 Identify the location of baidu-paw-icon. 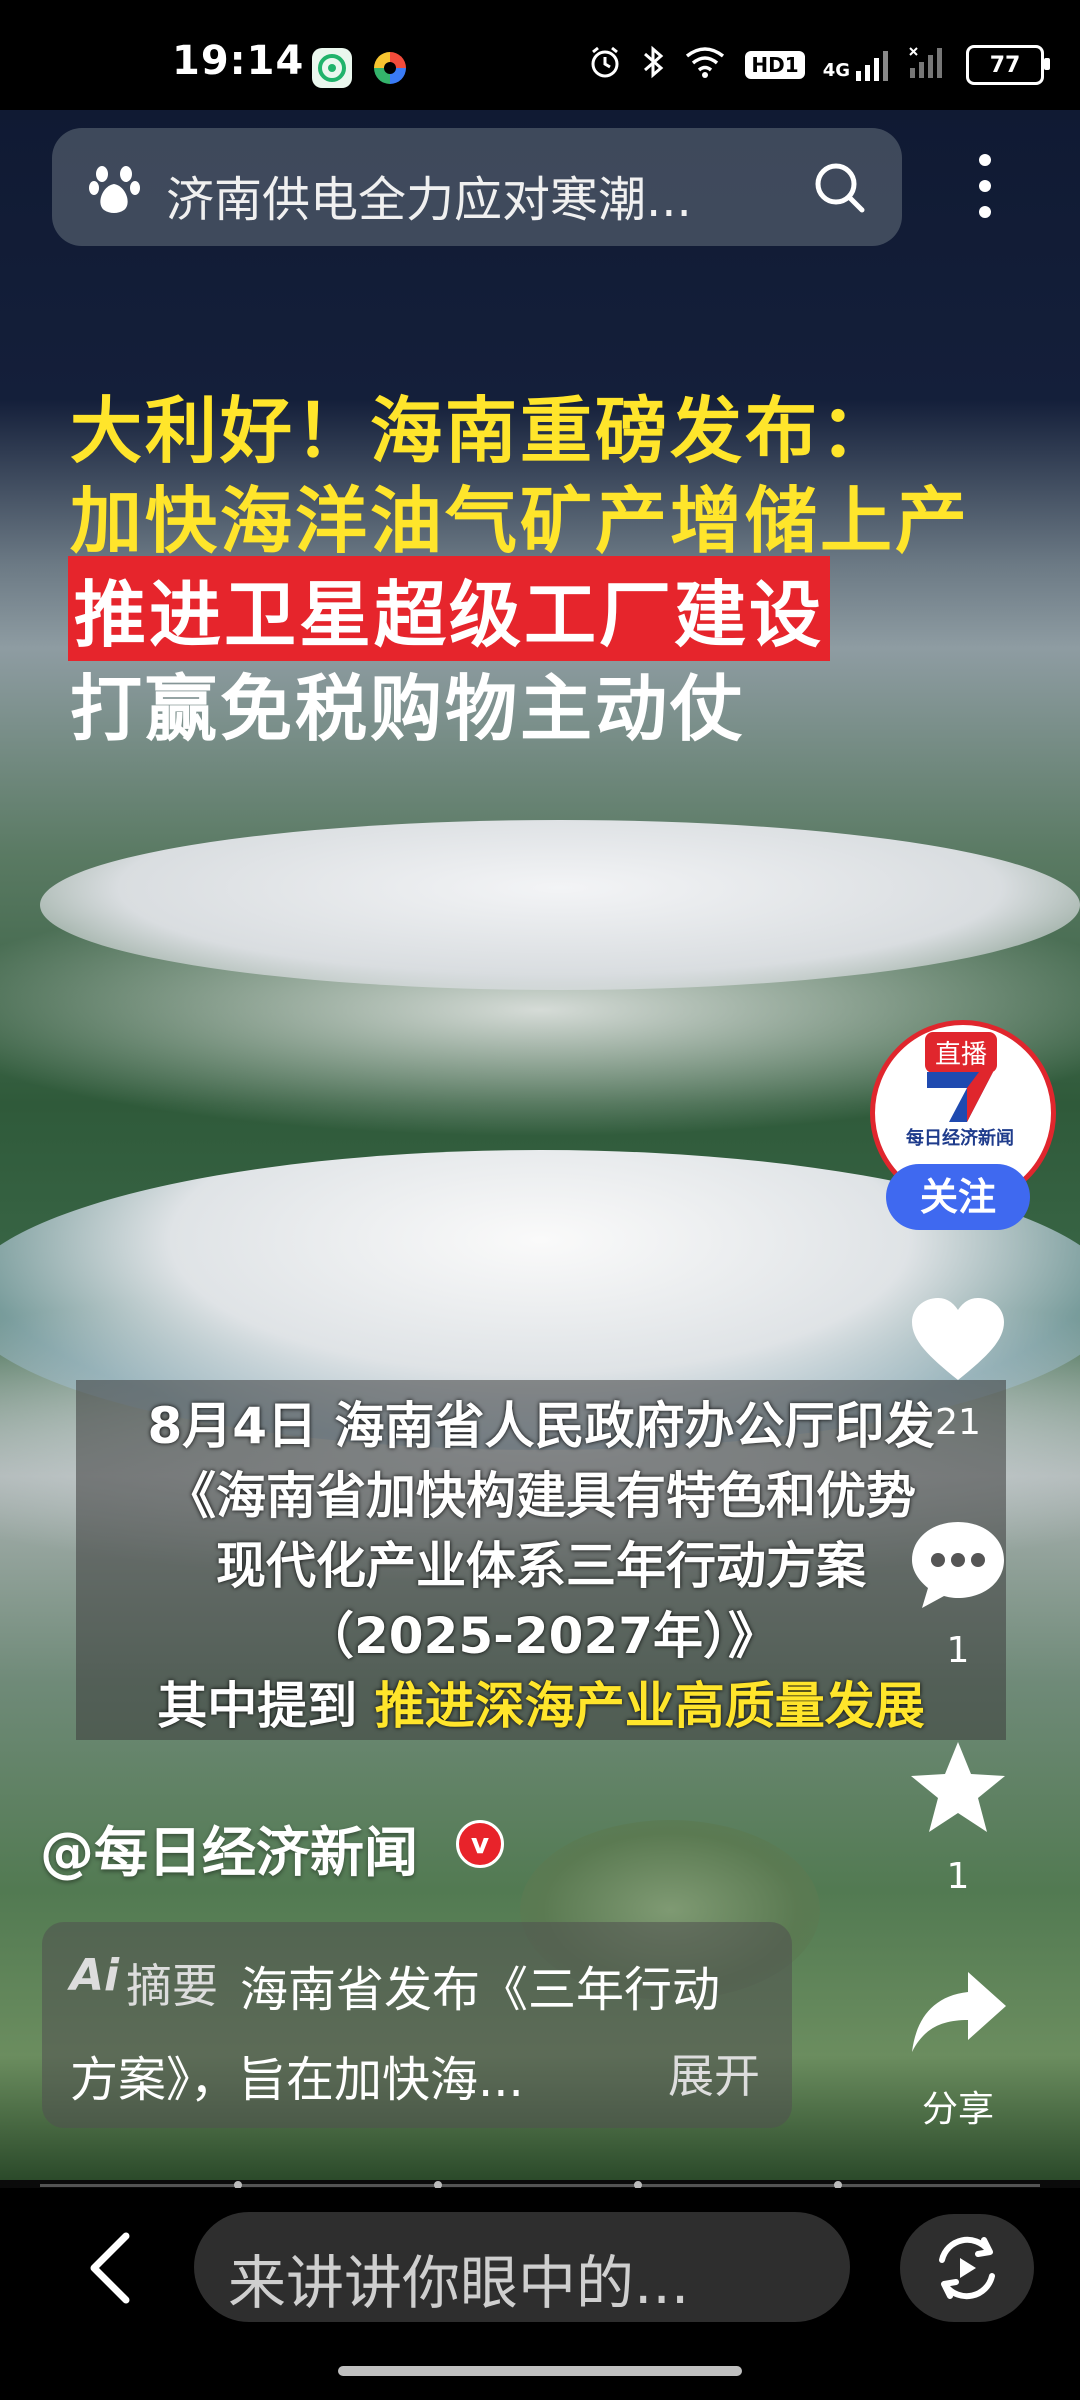
(115, 189).